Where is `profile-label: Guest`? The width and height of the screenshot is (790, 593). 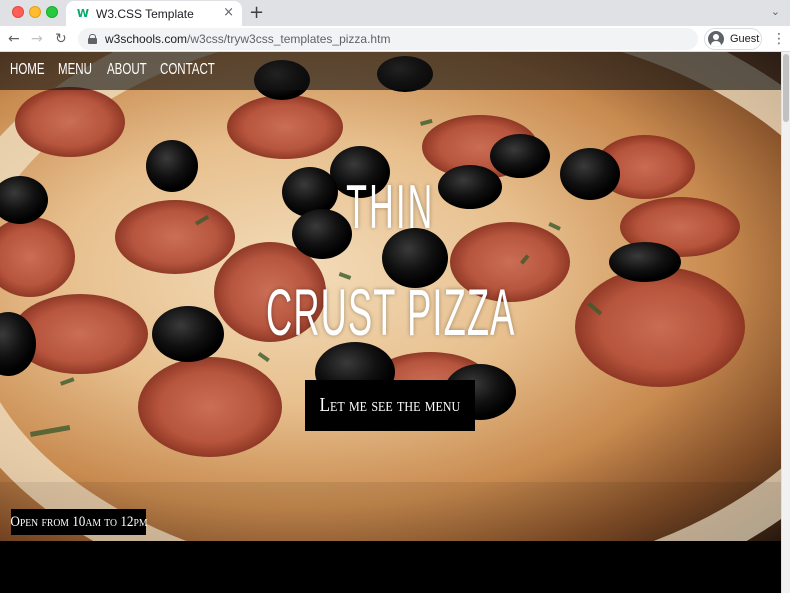
profile-label: Guest is located at coordinates (745, 39).